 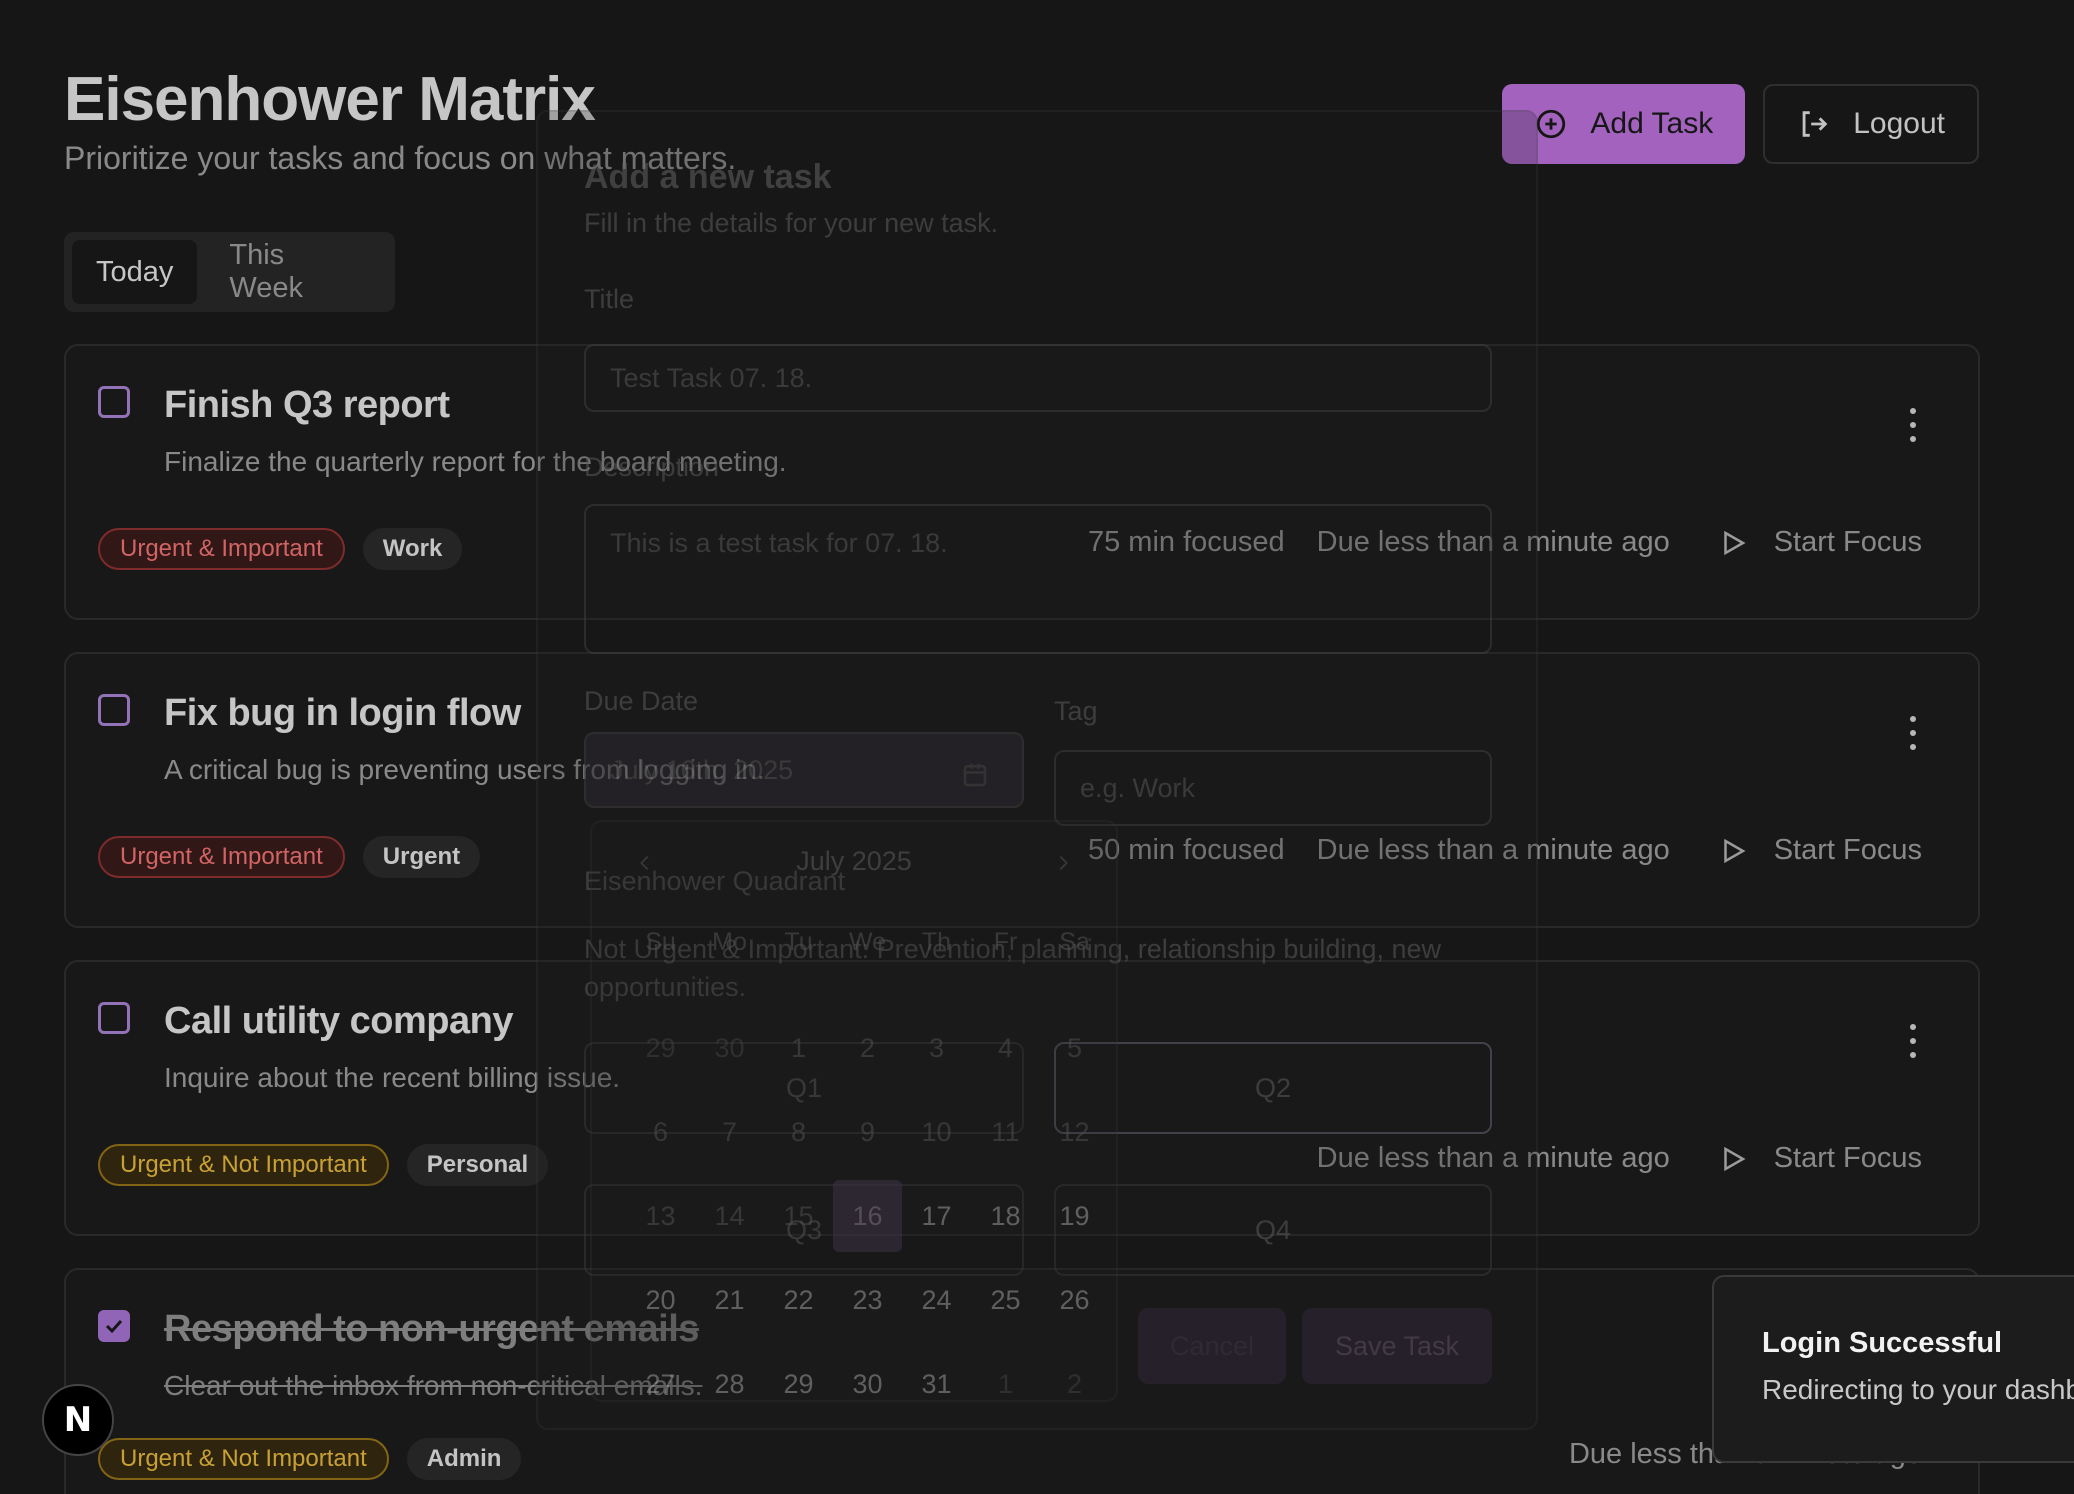 I want to click on cancel-button: Cancel, so click(x=1212, y=1346).